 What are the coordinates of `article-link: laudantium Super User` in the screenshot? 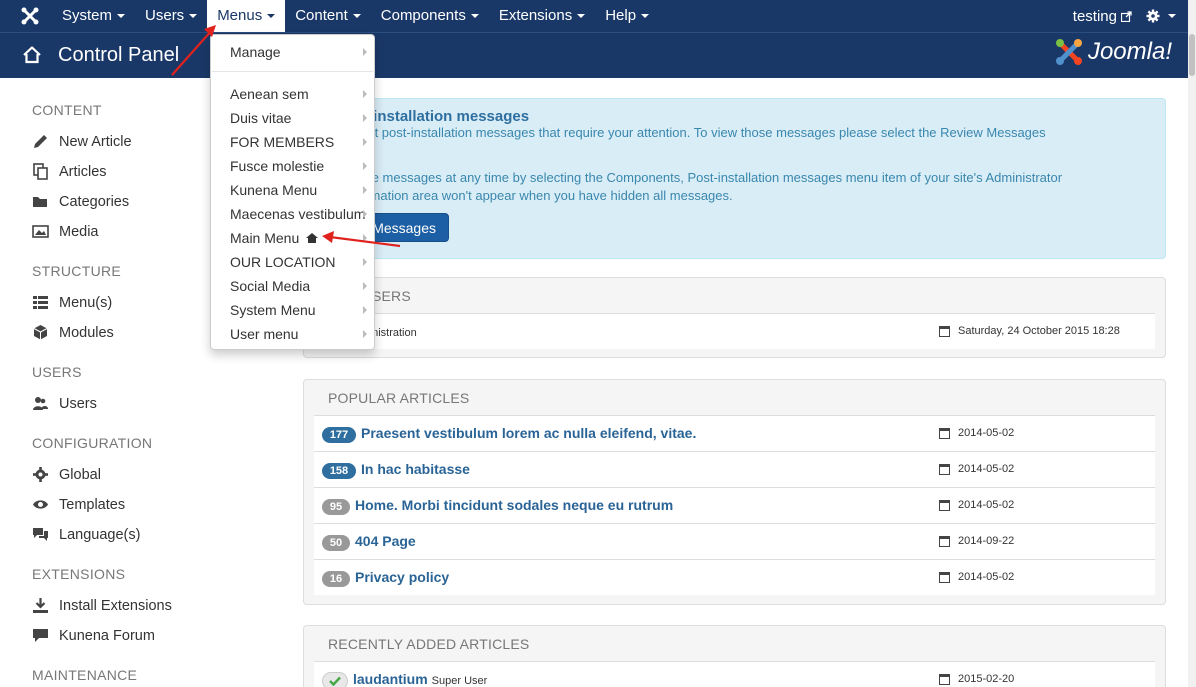 It's located at (420, 679).